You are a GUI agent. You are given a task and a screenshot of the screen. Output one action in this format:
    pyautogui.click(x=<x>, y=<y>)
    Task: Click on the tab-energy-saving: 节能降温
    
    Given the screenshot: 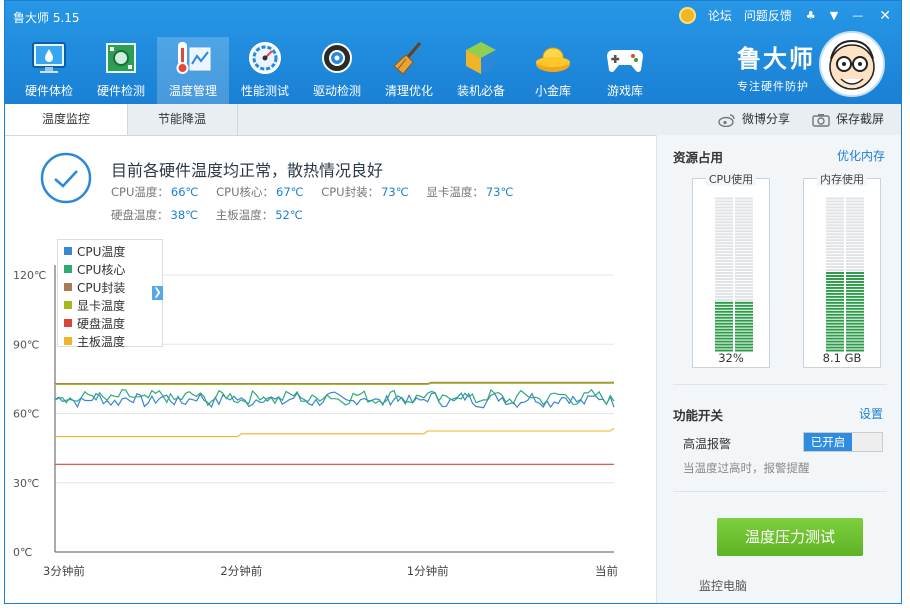 What is the action you would take?
    pyautogui.click(x=182, y=119)
    